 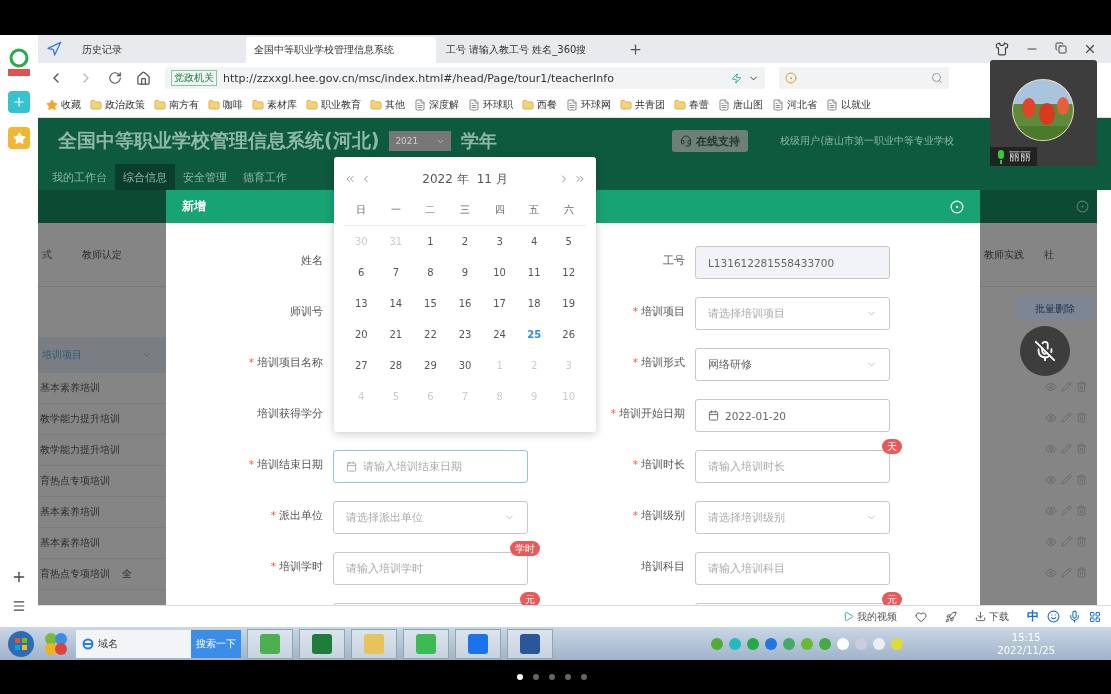 I want to click on calendar-day: 28, so click(x=396, y=365).